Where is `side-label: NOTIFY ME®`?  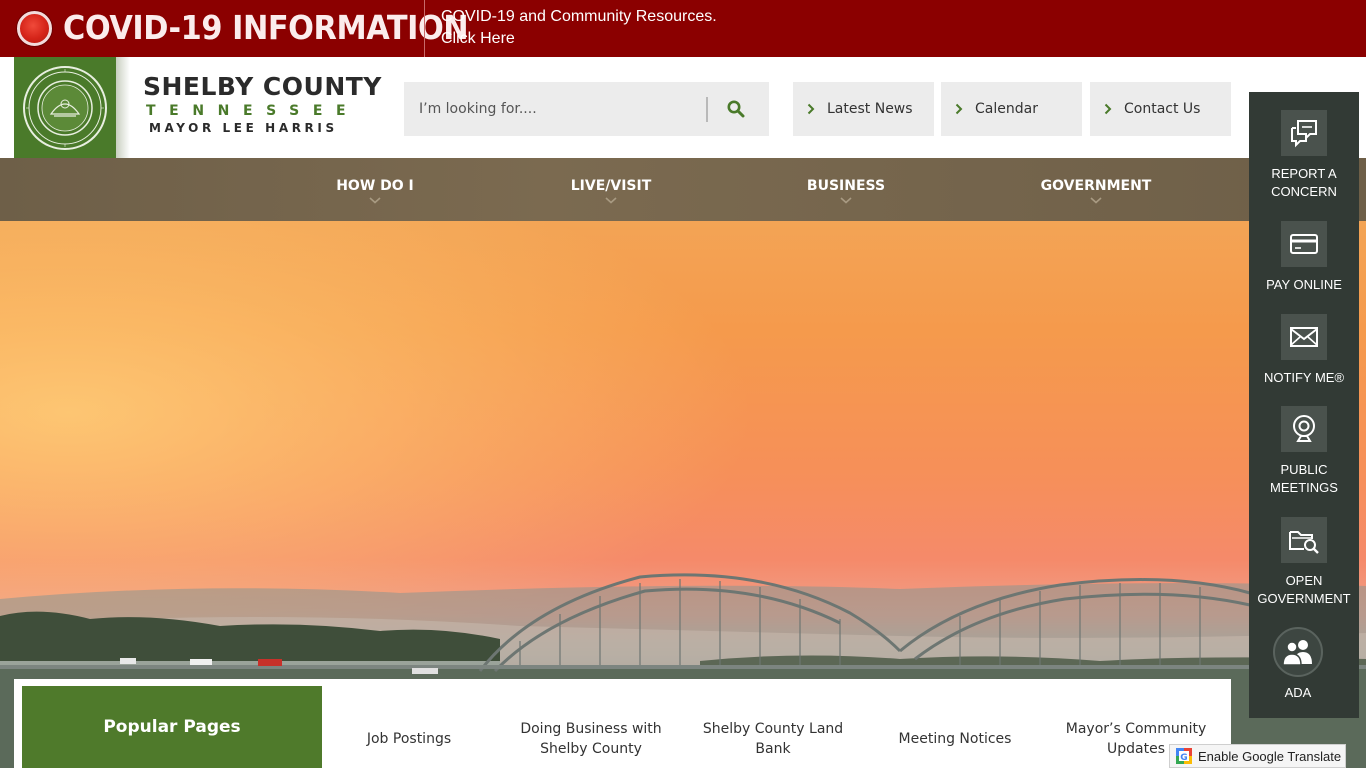
side-label: NOTIFY ME® is located at coordinates (1304, 377).